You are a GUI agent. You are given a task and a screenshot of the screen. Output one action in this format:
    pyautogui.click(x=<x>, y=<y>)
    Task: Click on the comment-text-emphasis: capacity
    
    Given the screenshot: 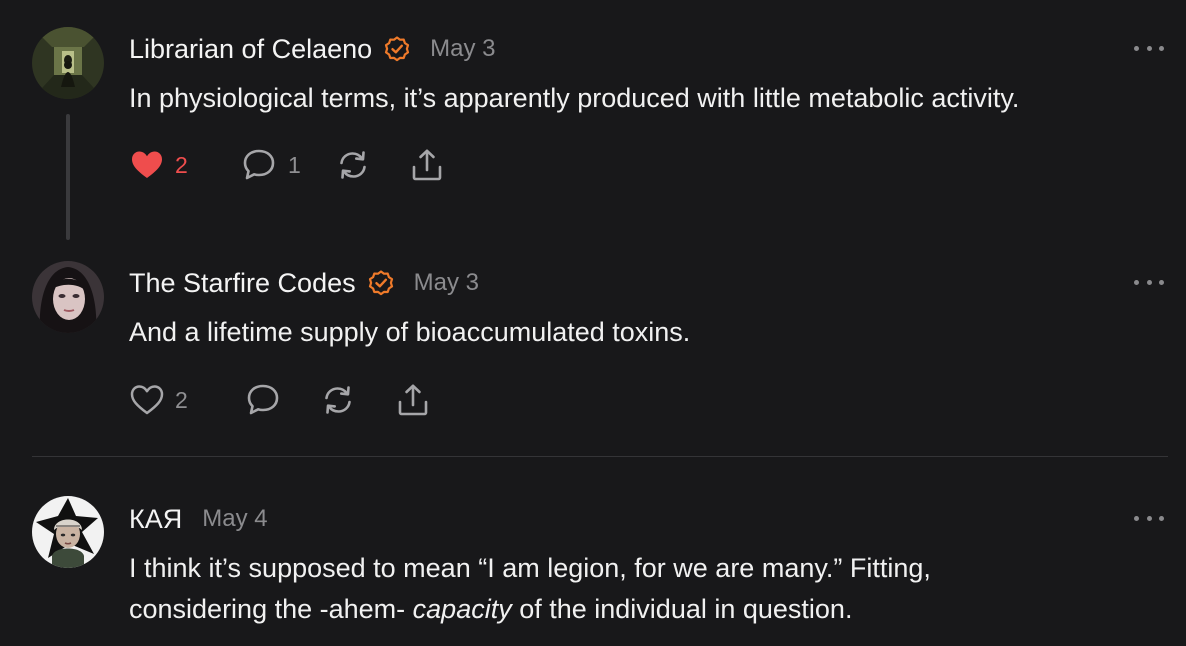 What is the action you would take?
    pyautogui.click(x=462, y=609)
    